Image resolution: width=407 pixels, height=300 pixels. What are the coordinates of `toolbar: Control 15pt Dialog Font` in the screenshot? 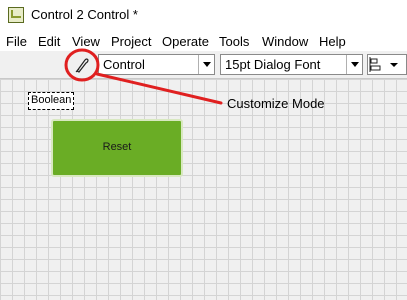 It's located at (203, 65).